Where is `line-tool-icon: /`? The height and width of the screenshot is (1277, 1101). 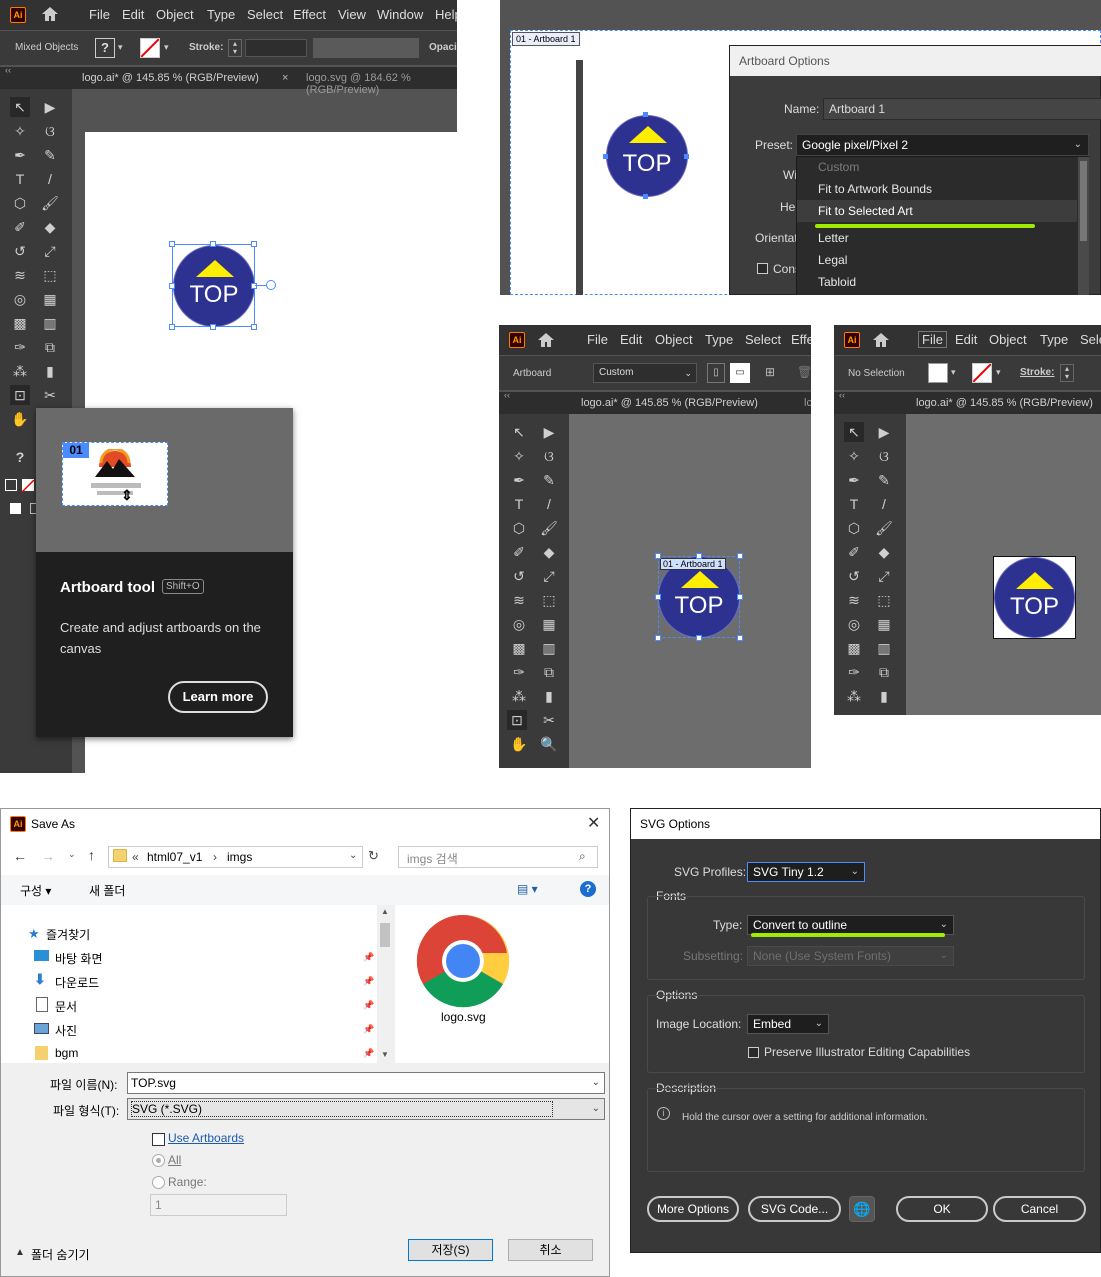
line-tool-icon: / is located at coordinates (549, 504).